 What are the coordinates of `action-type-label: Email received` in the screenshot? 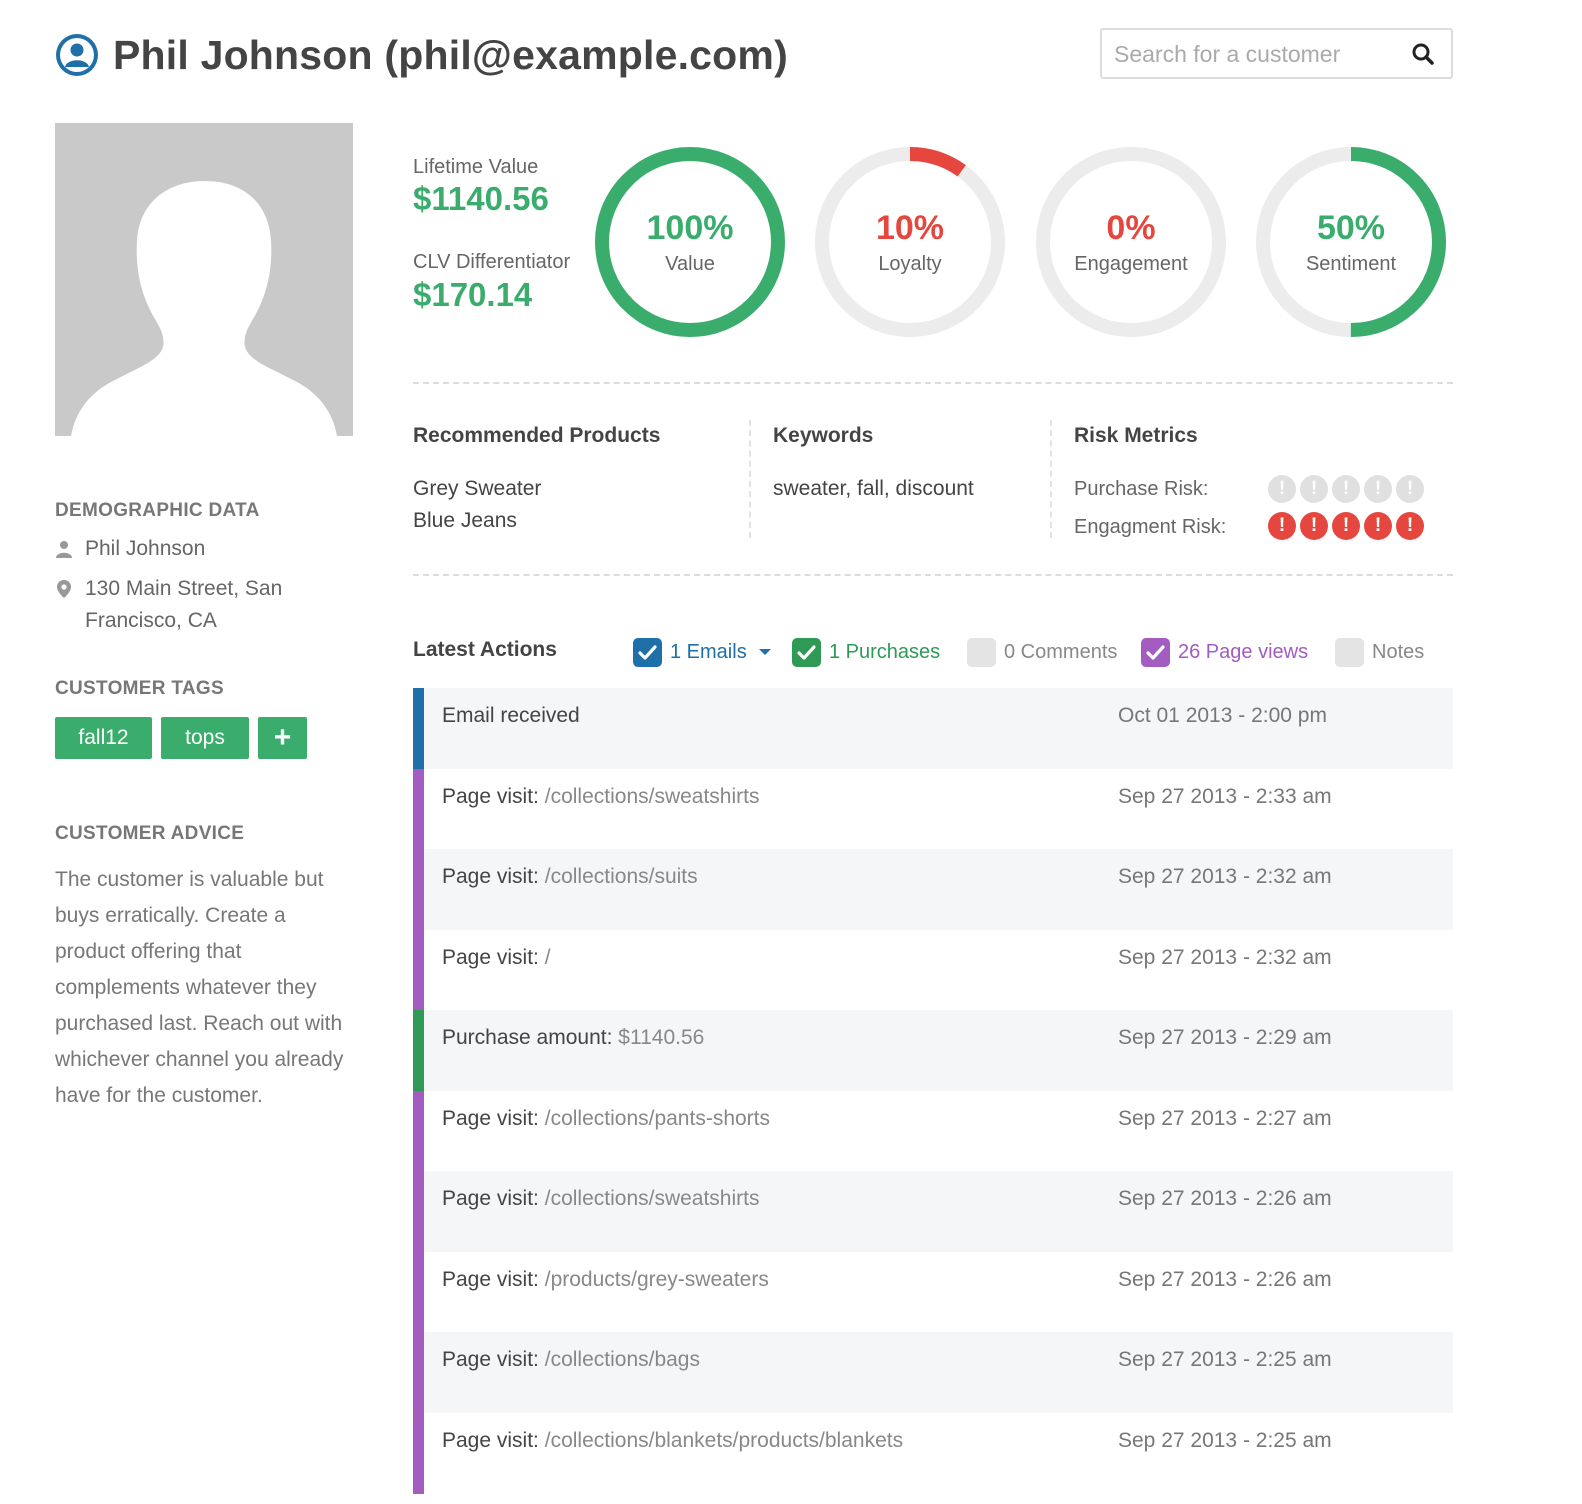 It's located at (511, 715).